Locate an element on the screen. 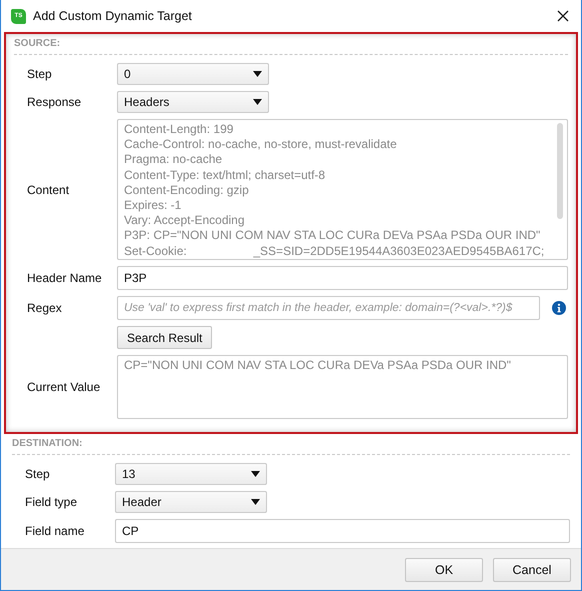  dropdown: Header is located at coordinates (191, 502).